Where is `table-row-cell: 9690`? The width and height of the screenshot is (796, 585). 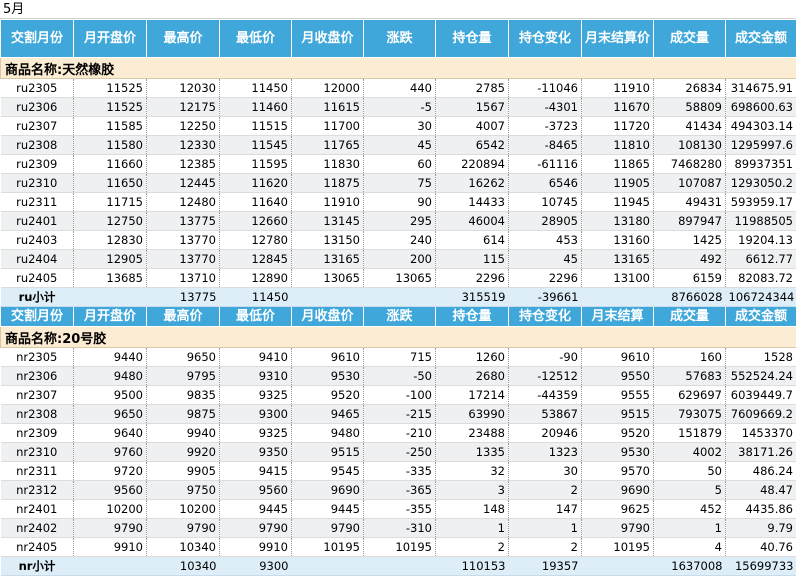
table-row-cell: 9690 is located at coordinates (617, 490).